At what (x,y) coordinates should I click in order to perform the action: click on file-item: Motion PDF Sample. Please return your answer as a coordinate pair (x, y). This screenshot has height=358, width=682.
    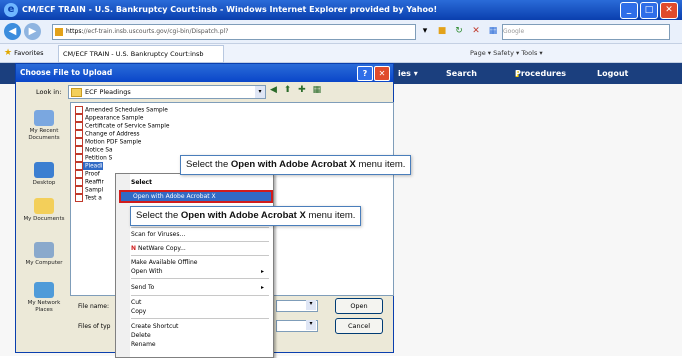
    Looking at the image, I should click on (108, 142).